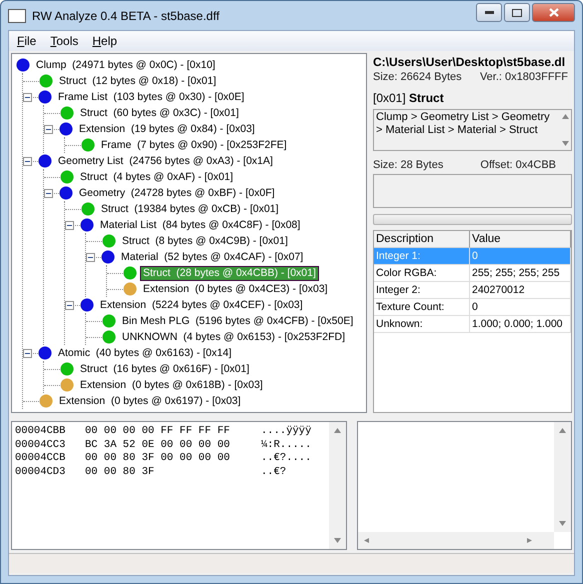 The height and width of the screenshot is (584, 583). I want to click on table-cell: Integer 1:, so click(422, 256).